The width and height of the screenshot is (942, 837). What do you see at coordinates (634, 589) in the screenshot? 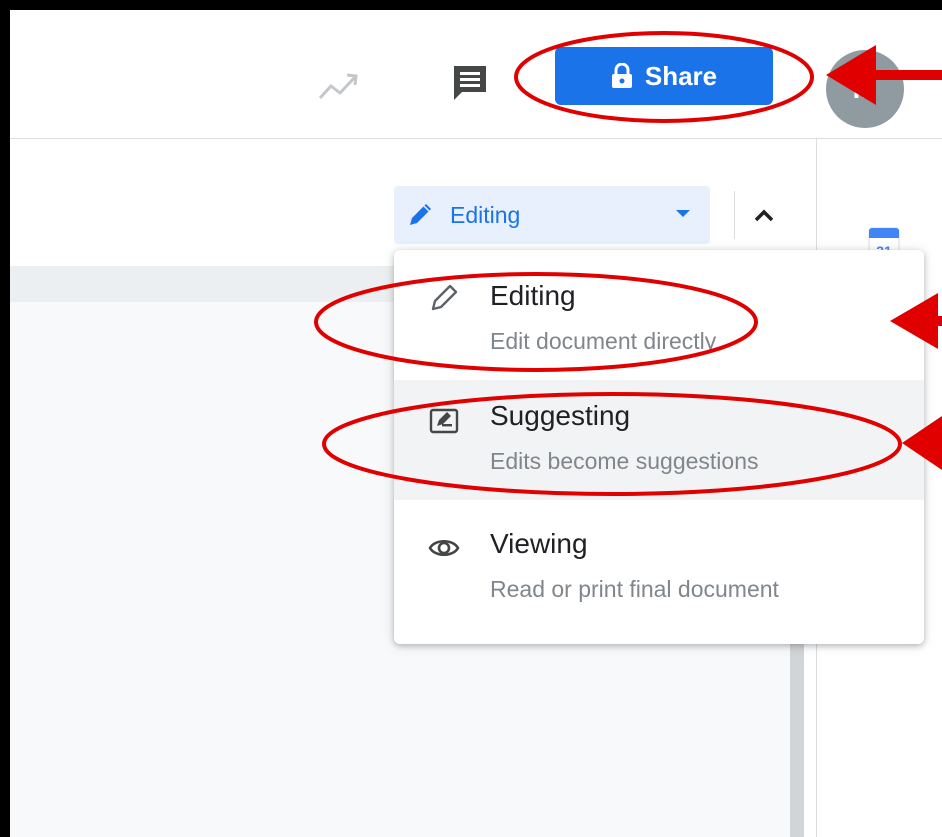
I see `menu-item-description: Read or print final document` at bounding box center [634, 589].